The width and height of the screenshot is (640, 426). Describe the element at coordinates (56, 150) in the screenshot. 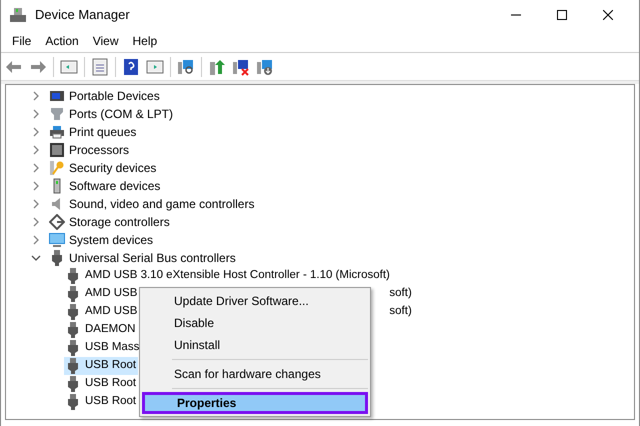

I see `chip-icon` at that location.